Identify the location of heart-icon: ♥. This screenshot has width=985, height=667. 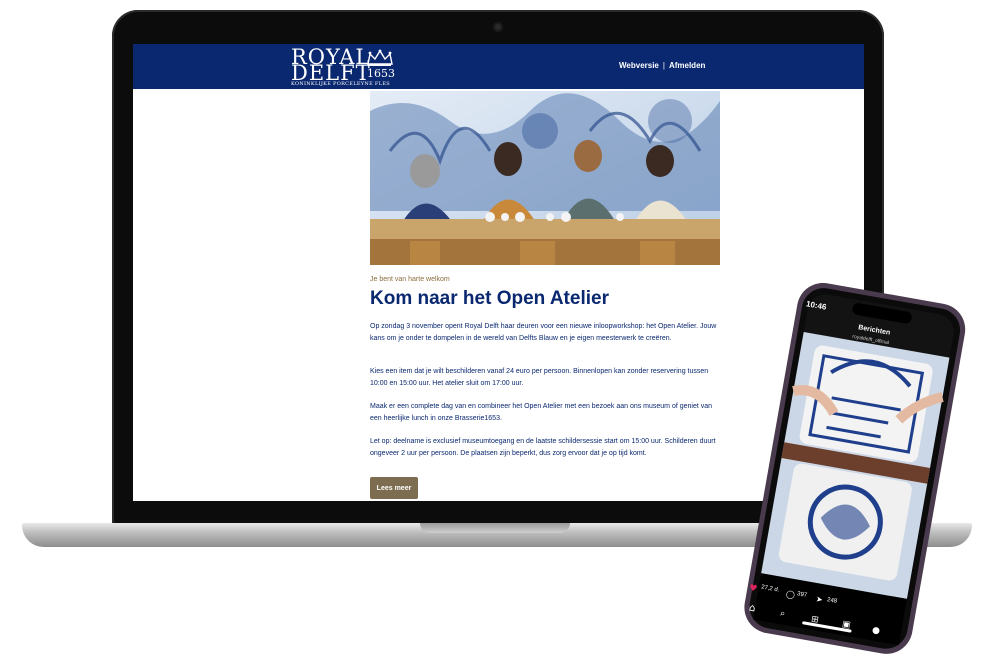
(753, 588).